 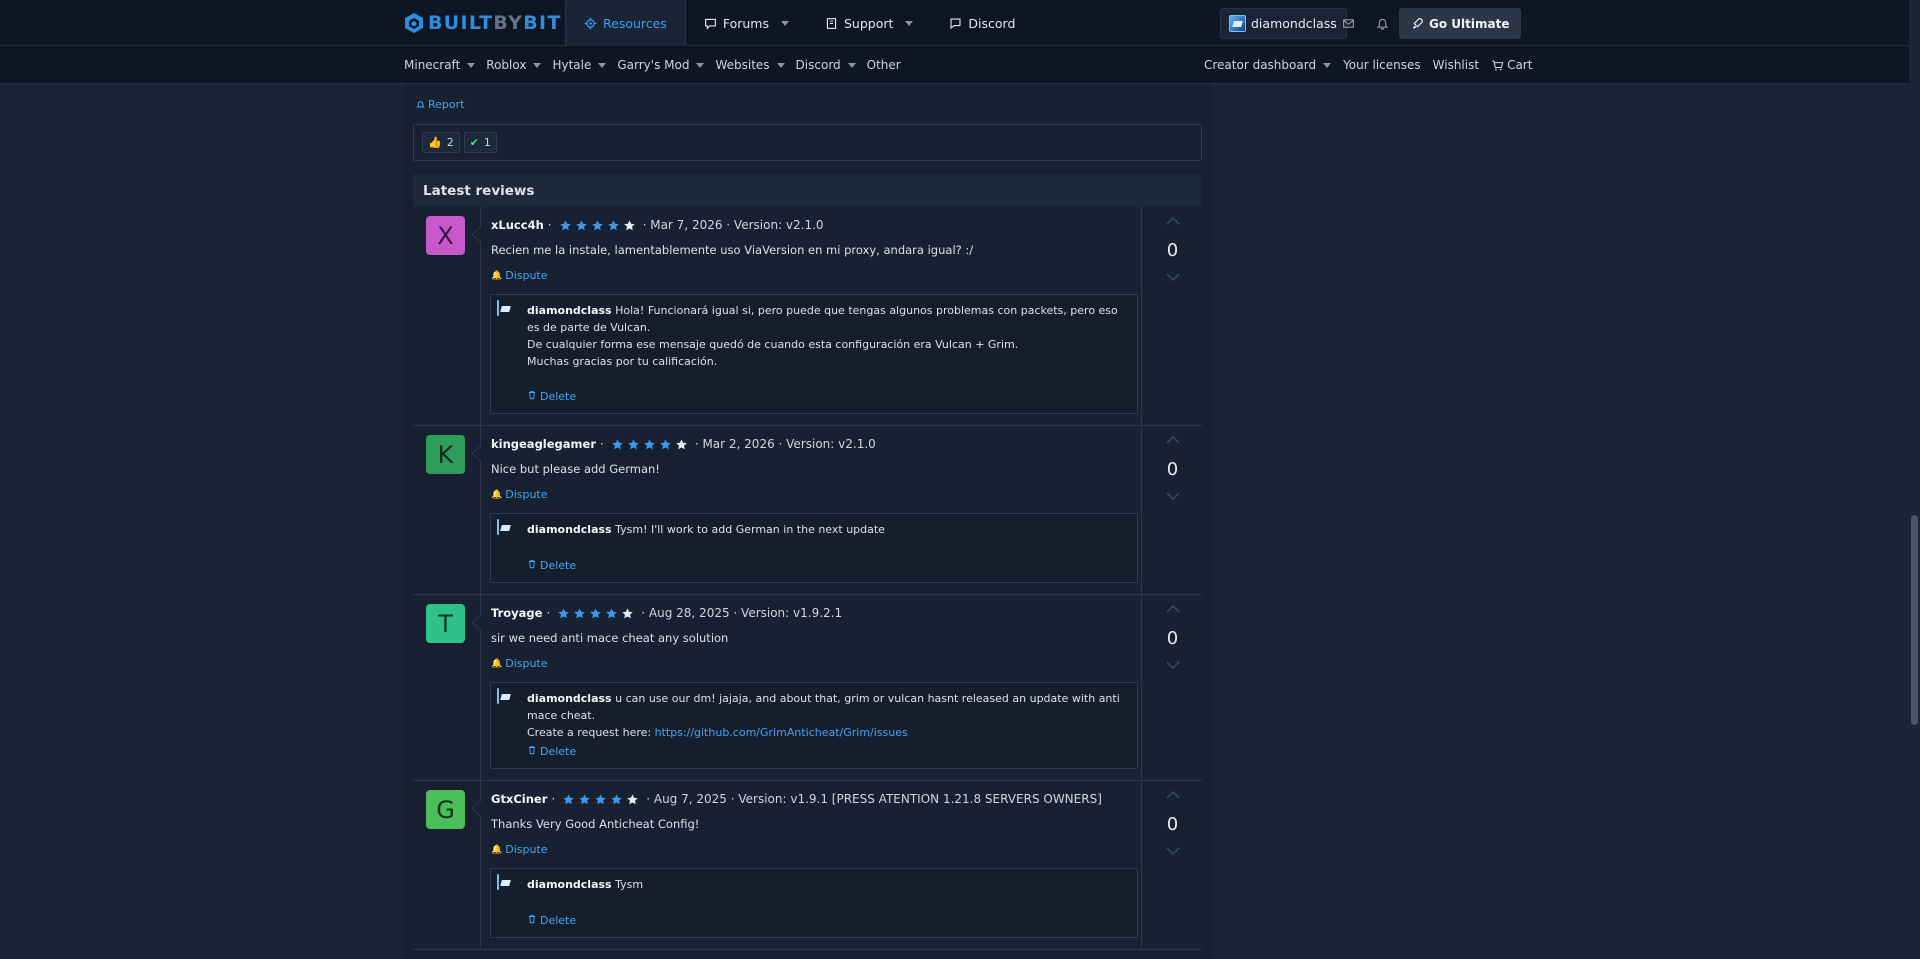 What do you see at coordinates (1469, 23) in the screenshot?
I see `ultimate-label: Go Ultimate` at bounding box center [1469, 23].